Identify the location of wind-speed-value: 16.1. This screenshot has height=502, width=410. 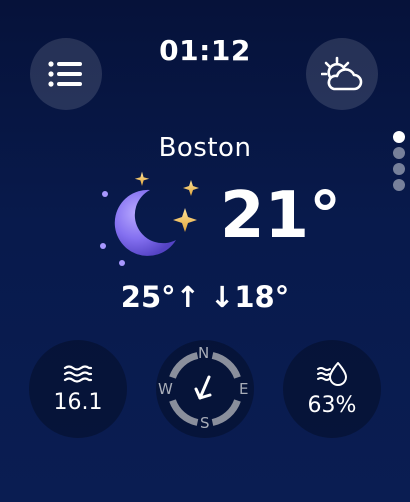
(78, 402).